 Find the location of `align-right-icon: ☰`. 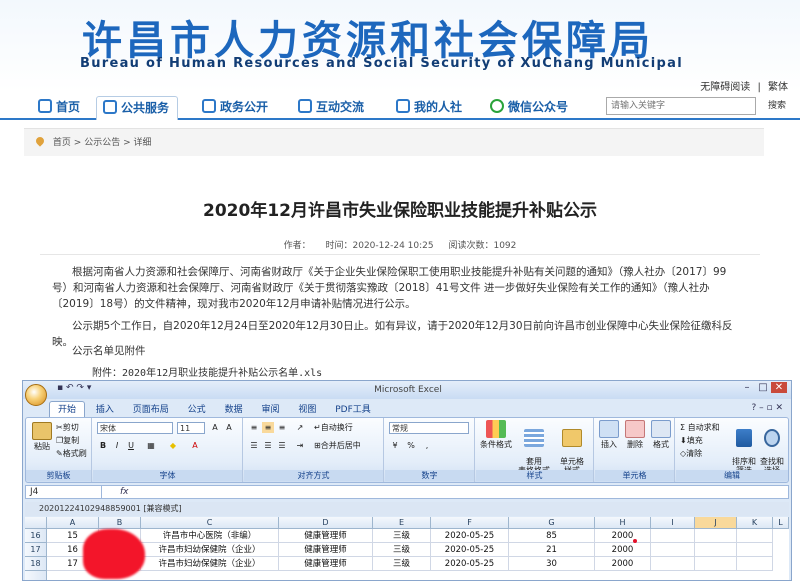

align-right-icon: ☰ is located at coordinates (282, 445).